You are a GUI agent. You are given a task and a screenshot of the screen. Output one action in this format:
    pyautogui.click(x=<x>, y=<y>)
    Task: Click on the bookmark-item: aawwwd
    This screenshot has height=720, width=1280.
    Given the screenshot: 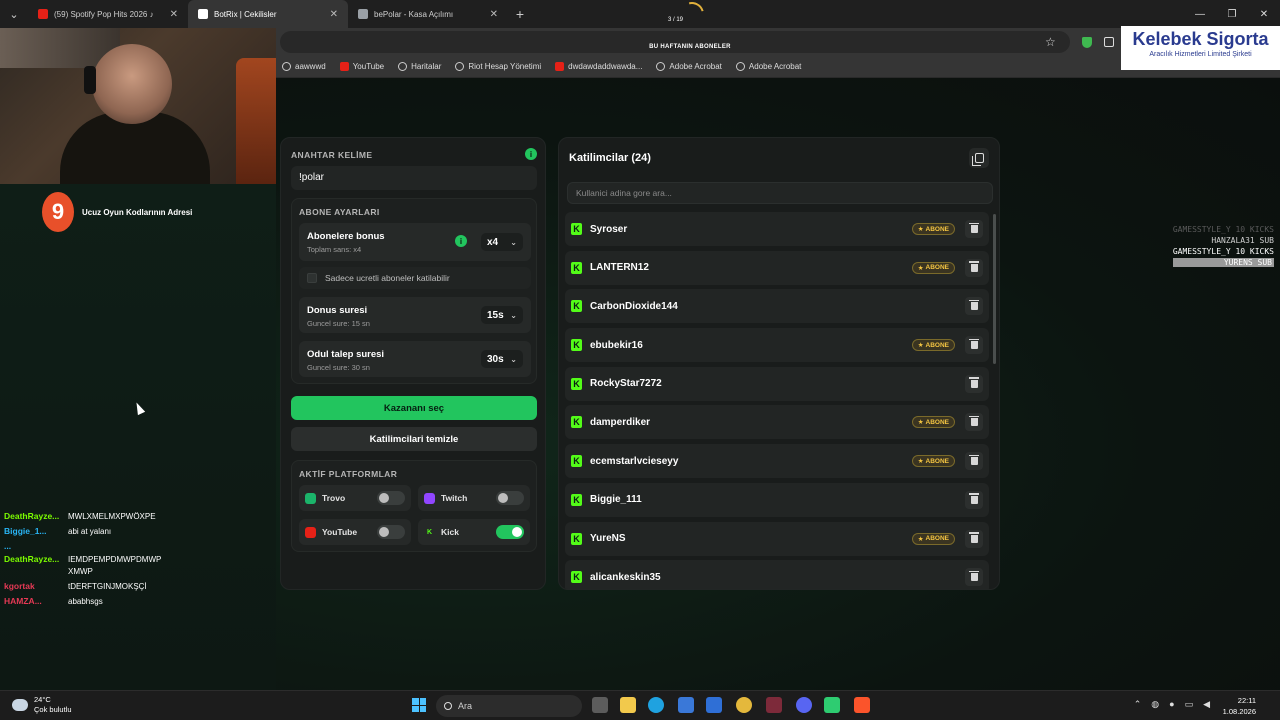 What is the action you would take?
    pyautogui.click(x=304, y=66)
    